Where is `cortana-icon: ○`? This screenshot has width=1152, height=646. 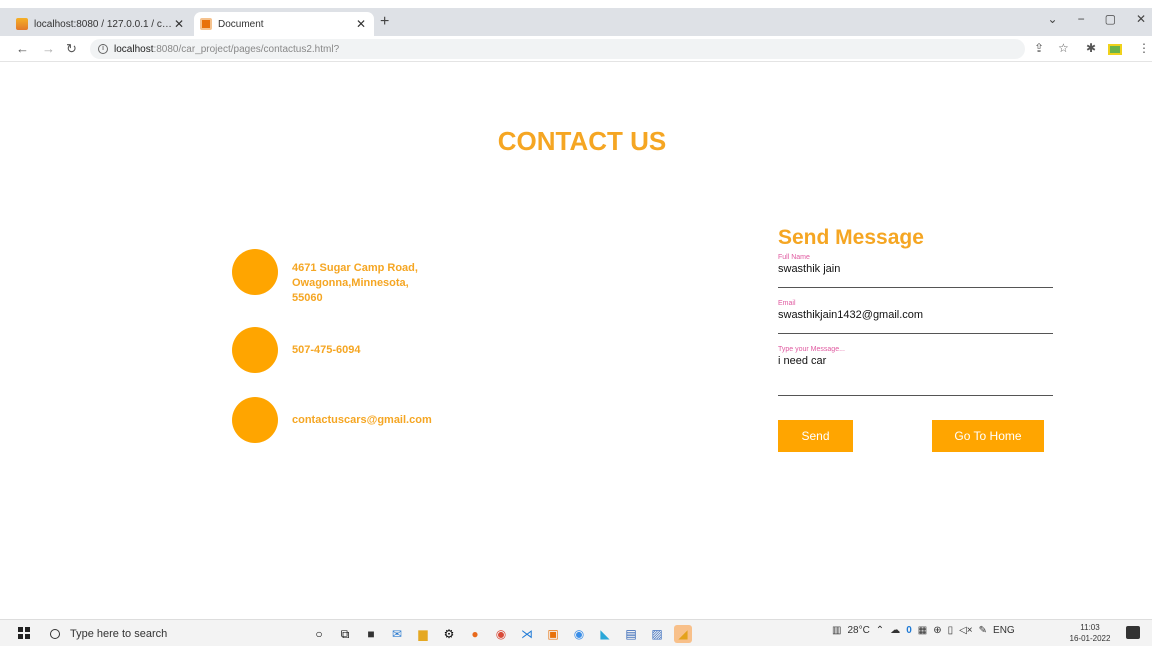
cortana-icon: ○ is located at coordinates (319, 634).